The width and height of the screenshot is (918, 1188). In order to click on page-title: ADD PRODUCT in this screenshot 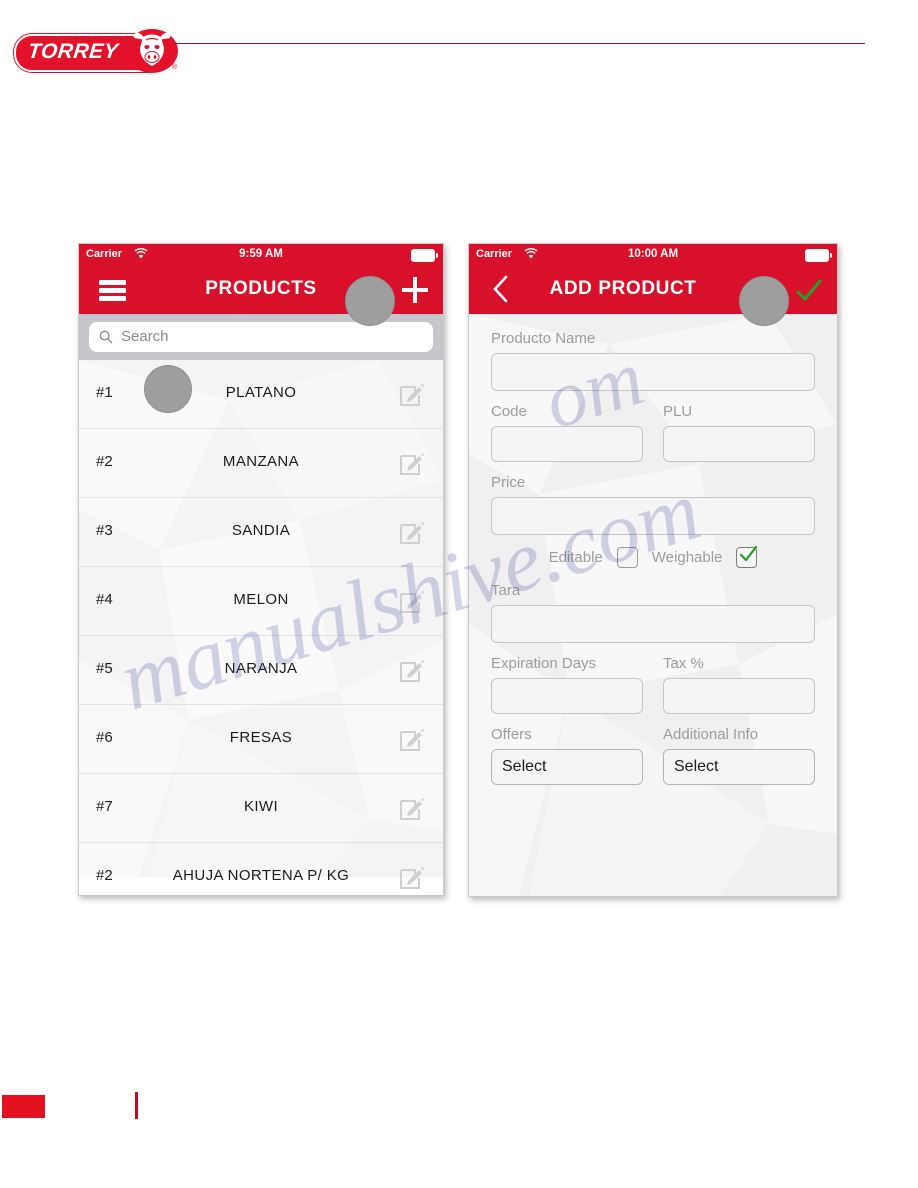, I will do `click(623, 288)`.